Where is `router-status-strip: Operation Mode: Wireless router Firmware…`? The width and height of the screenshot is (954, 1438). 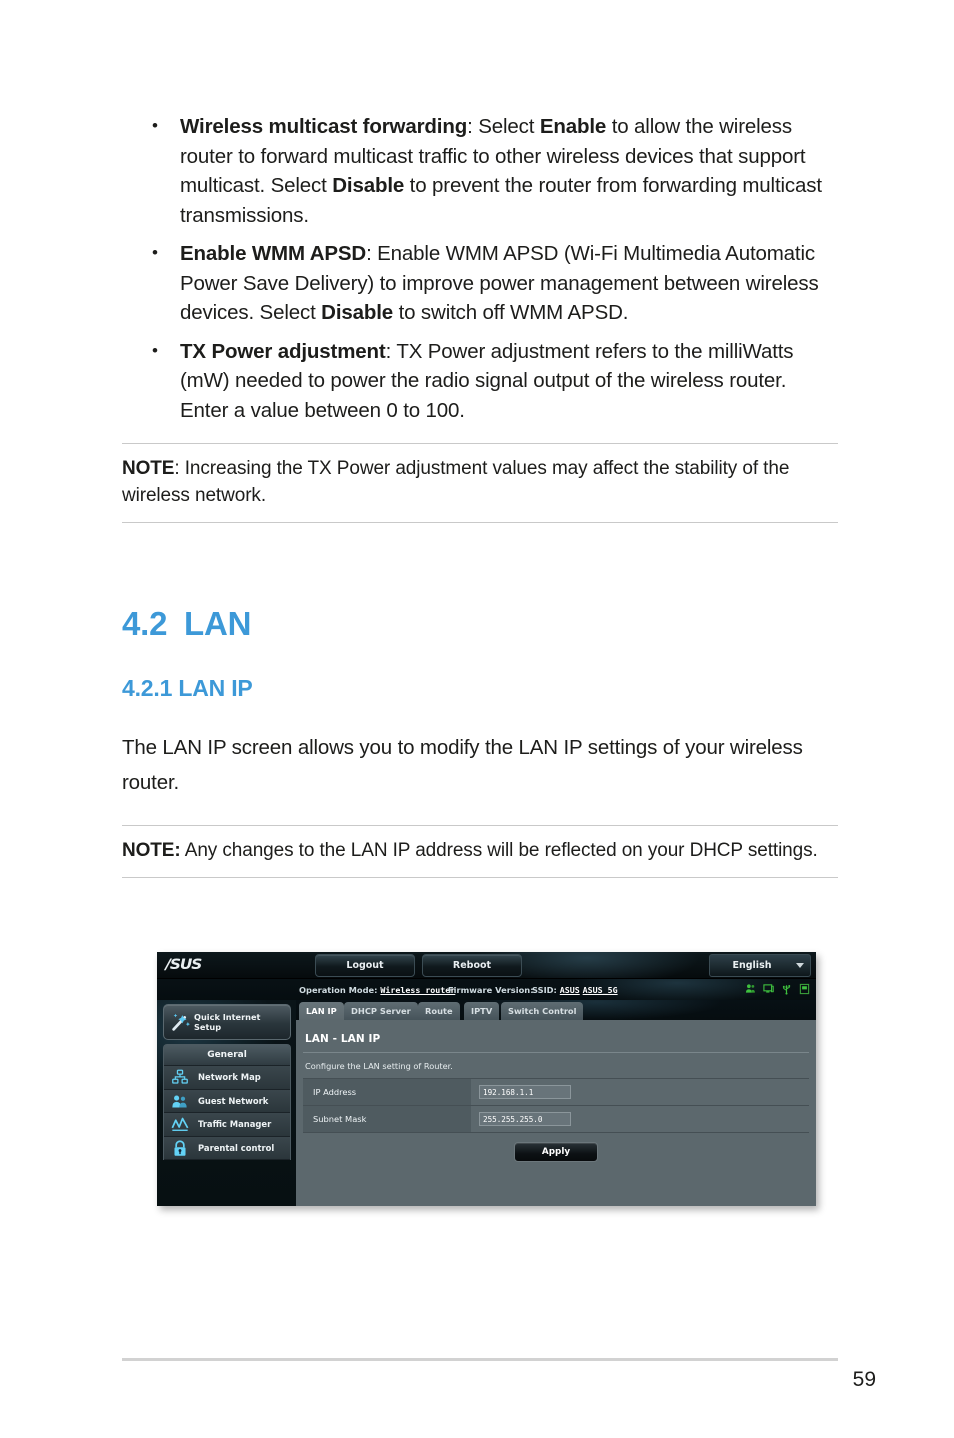
router-status-strip: Operation Mode: Wireless router Firmware… is located at coordinates (486, 990).